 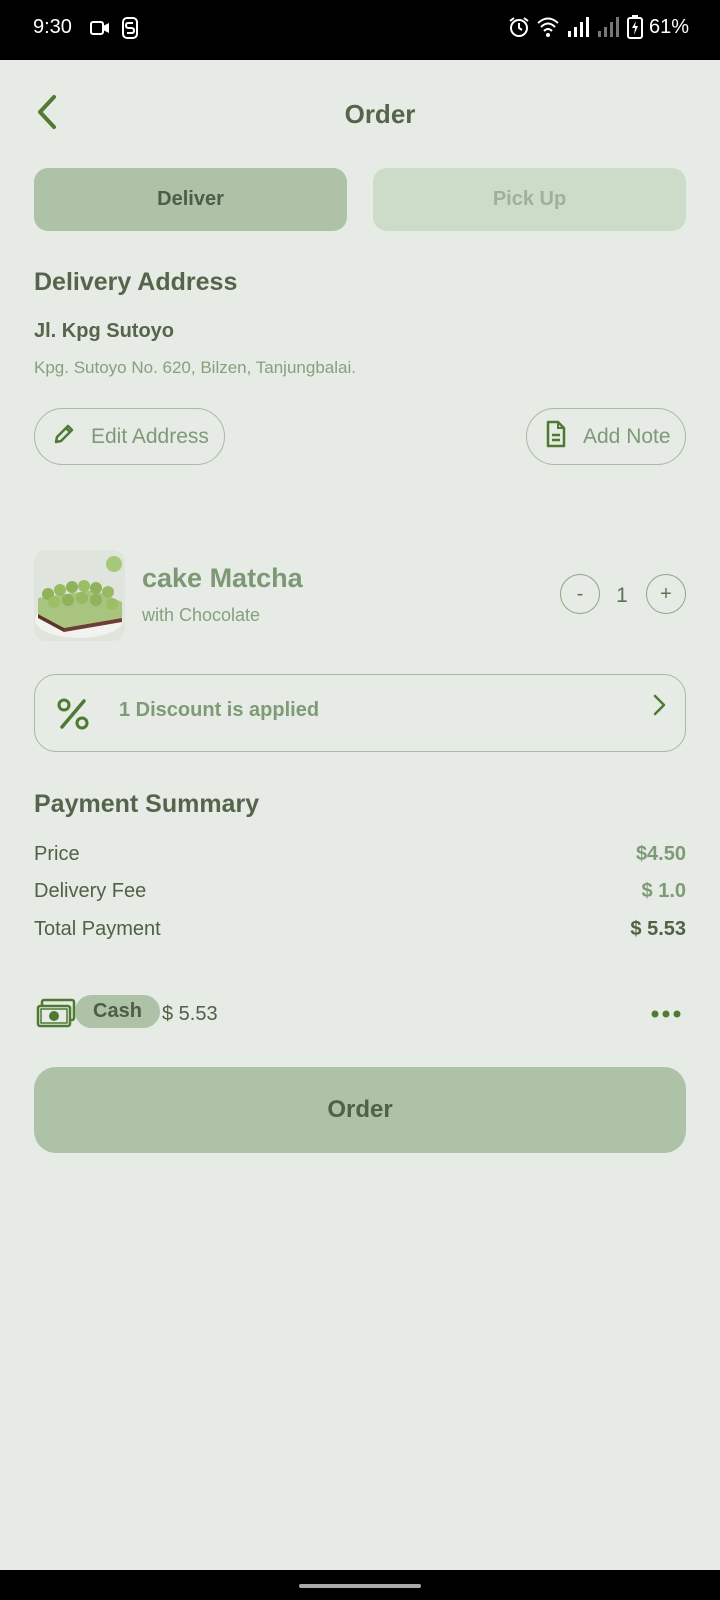 What do you see at coordinates (90, 891) in the screenshot?
I see `delivery-fee-label: Delivery Fee` at bounding box center [90, 891].